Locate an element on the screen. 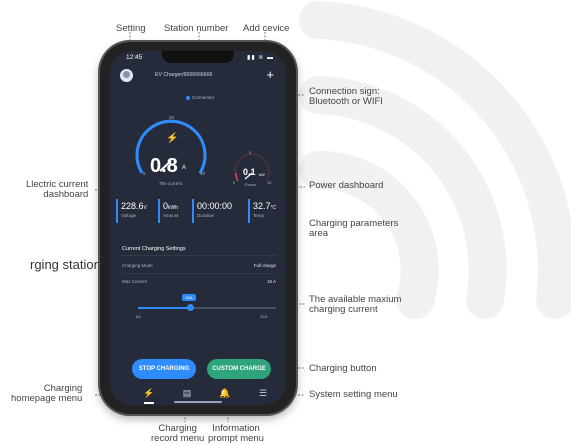 This screenshot has height=445, width=571. param-duration: 00:00:00 Duration is located at coordinates (212, 211).